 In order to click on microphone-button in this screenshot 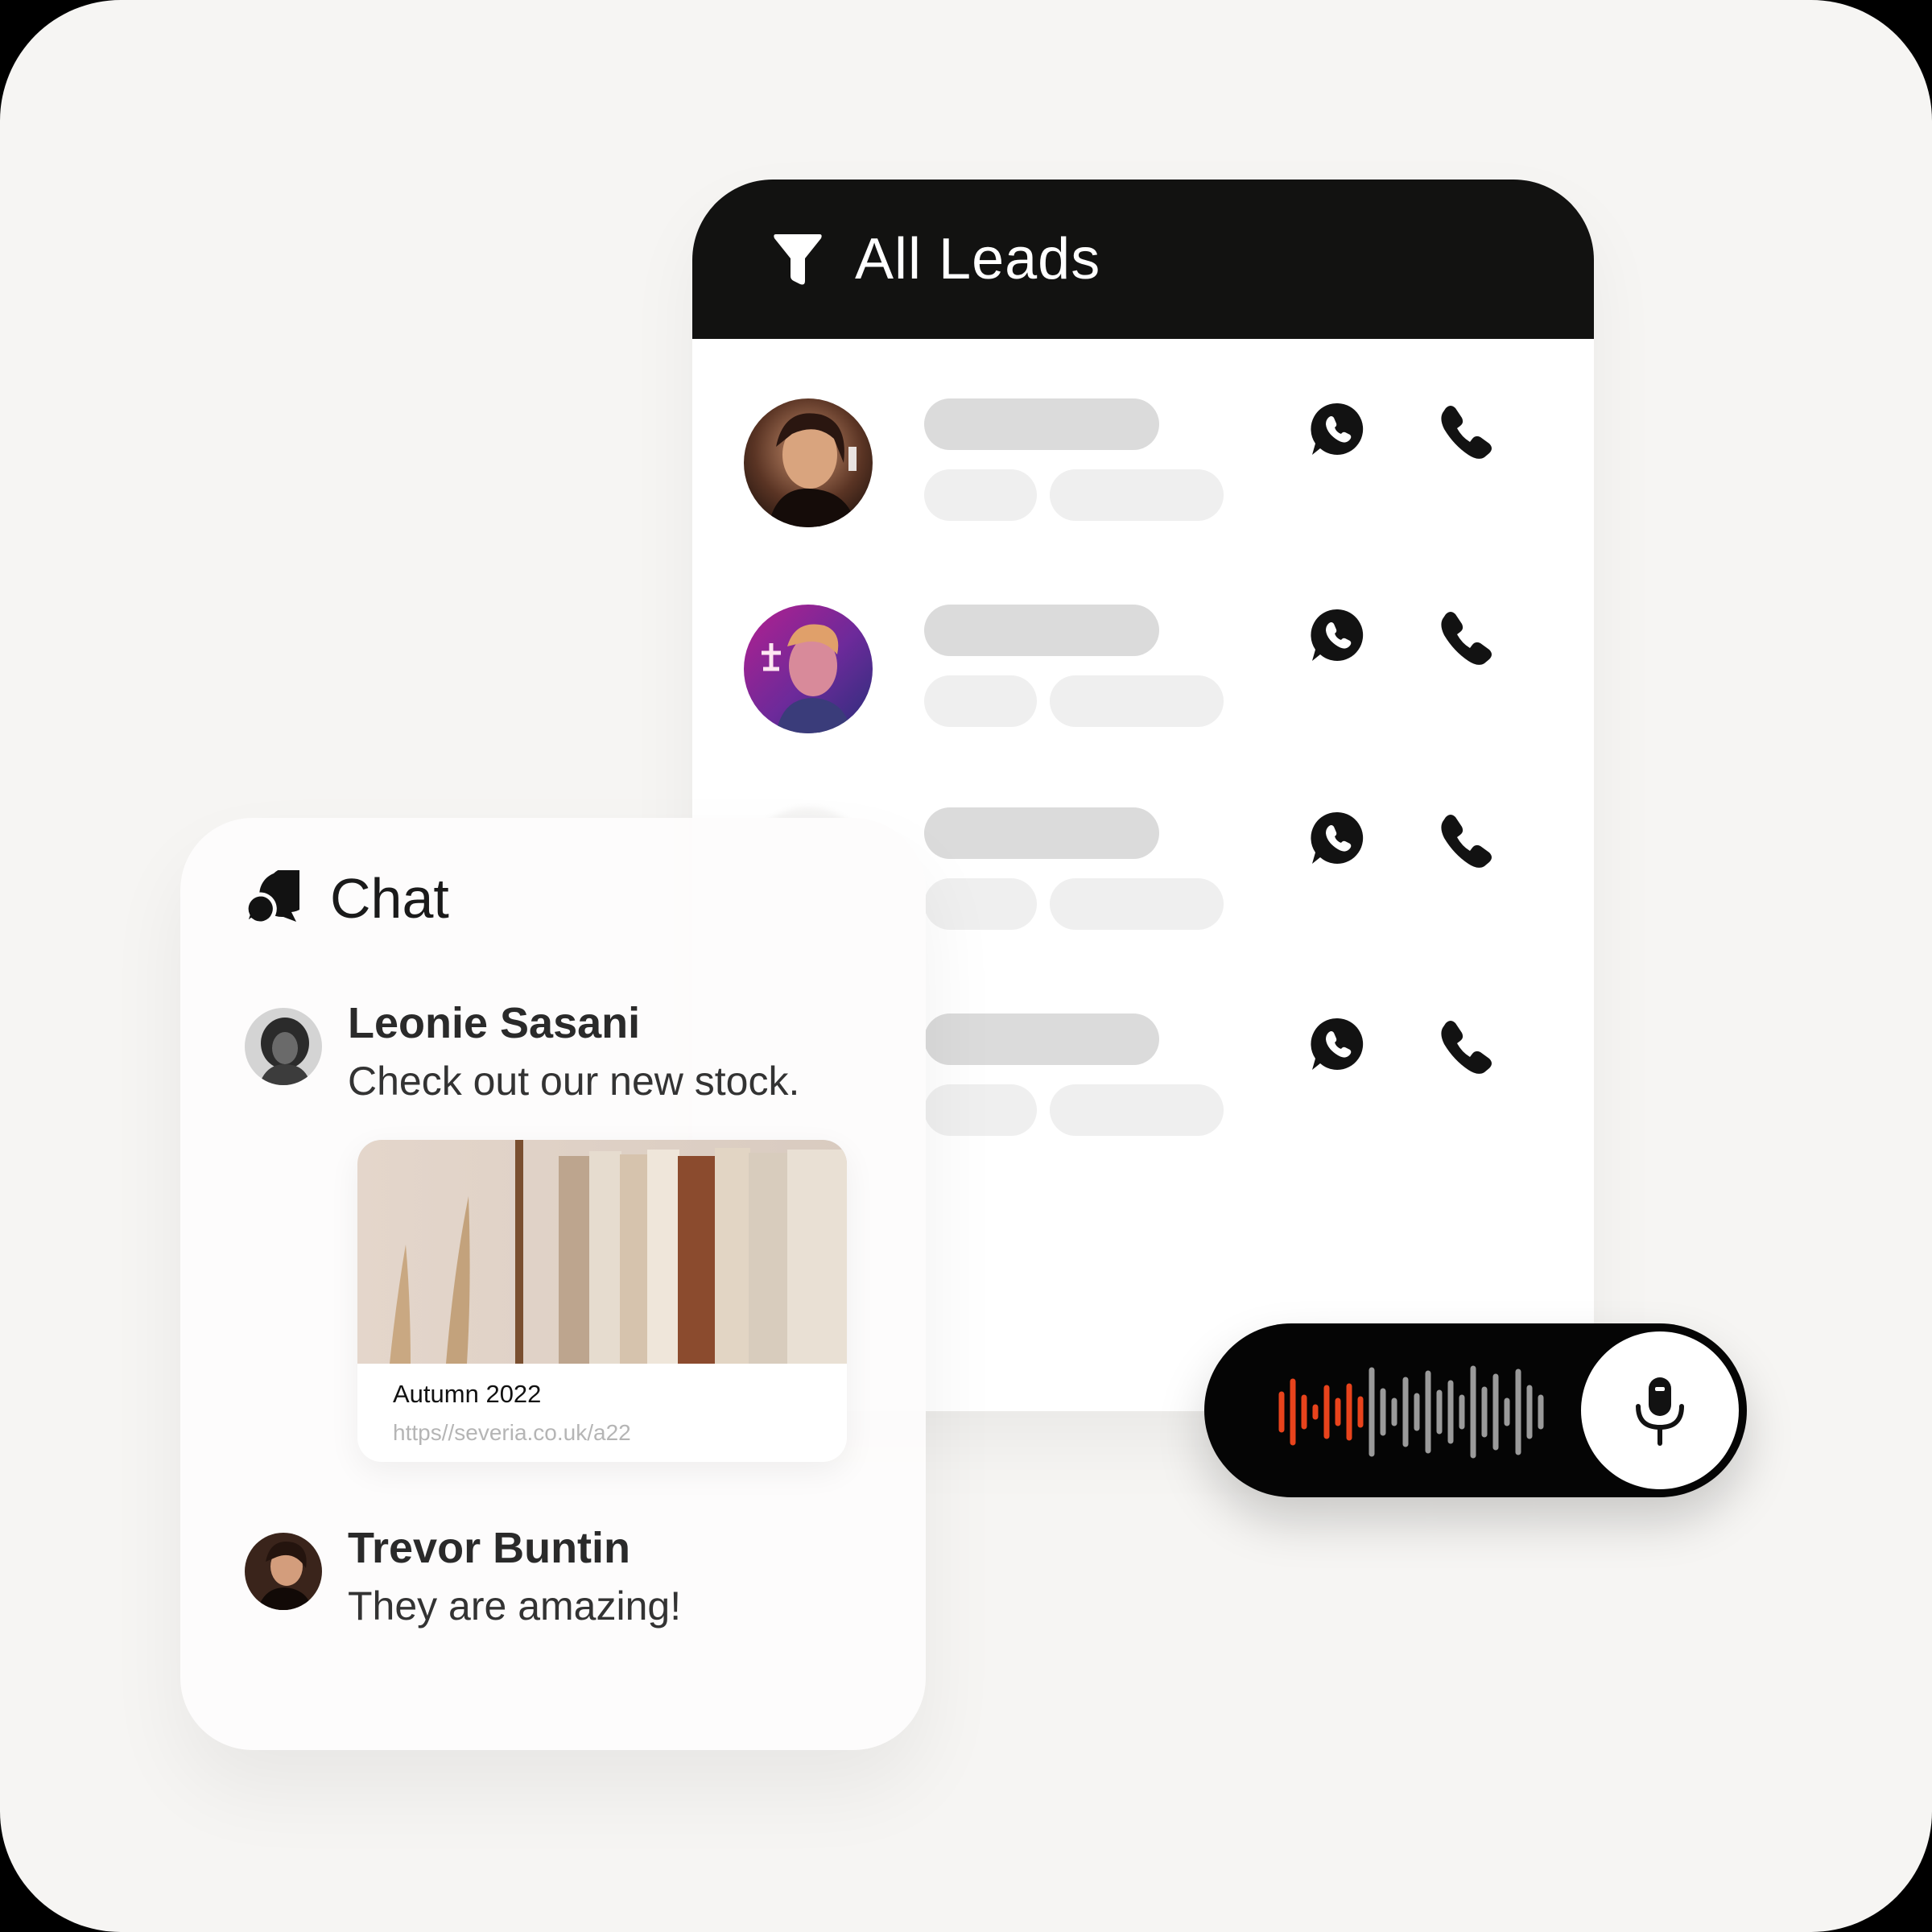, I will do `click(1660, 1410)`.